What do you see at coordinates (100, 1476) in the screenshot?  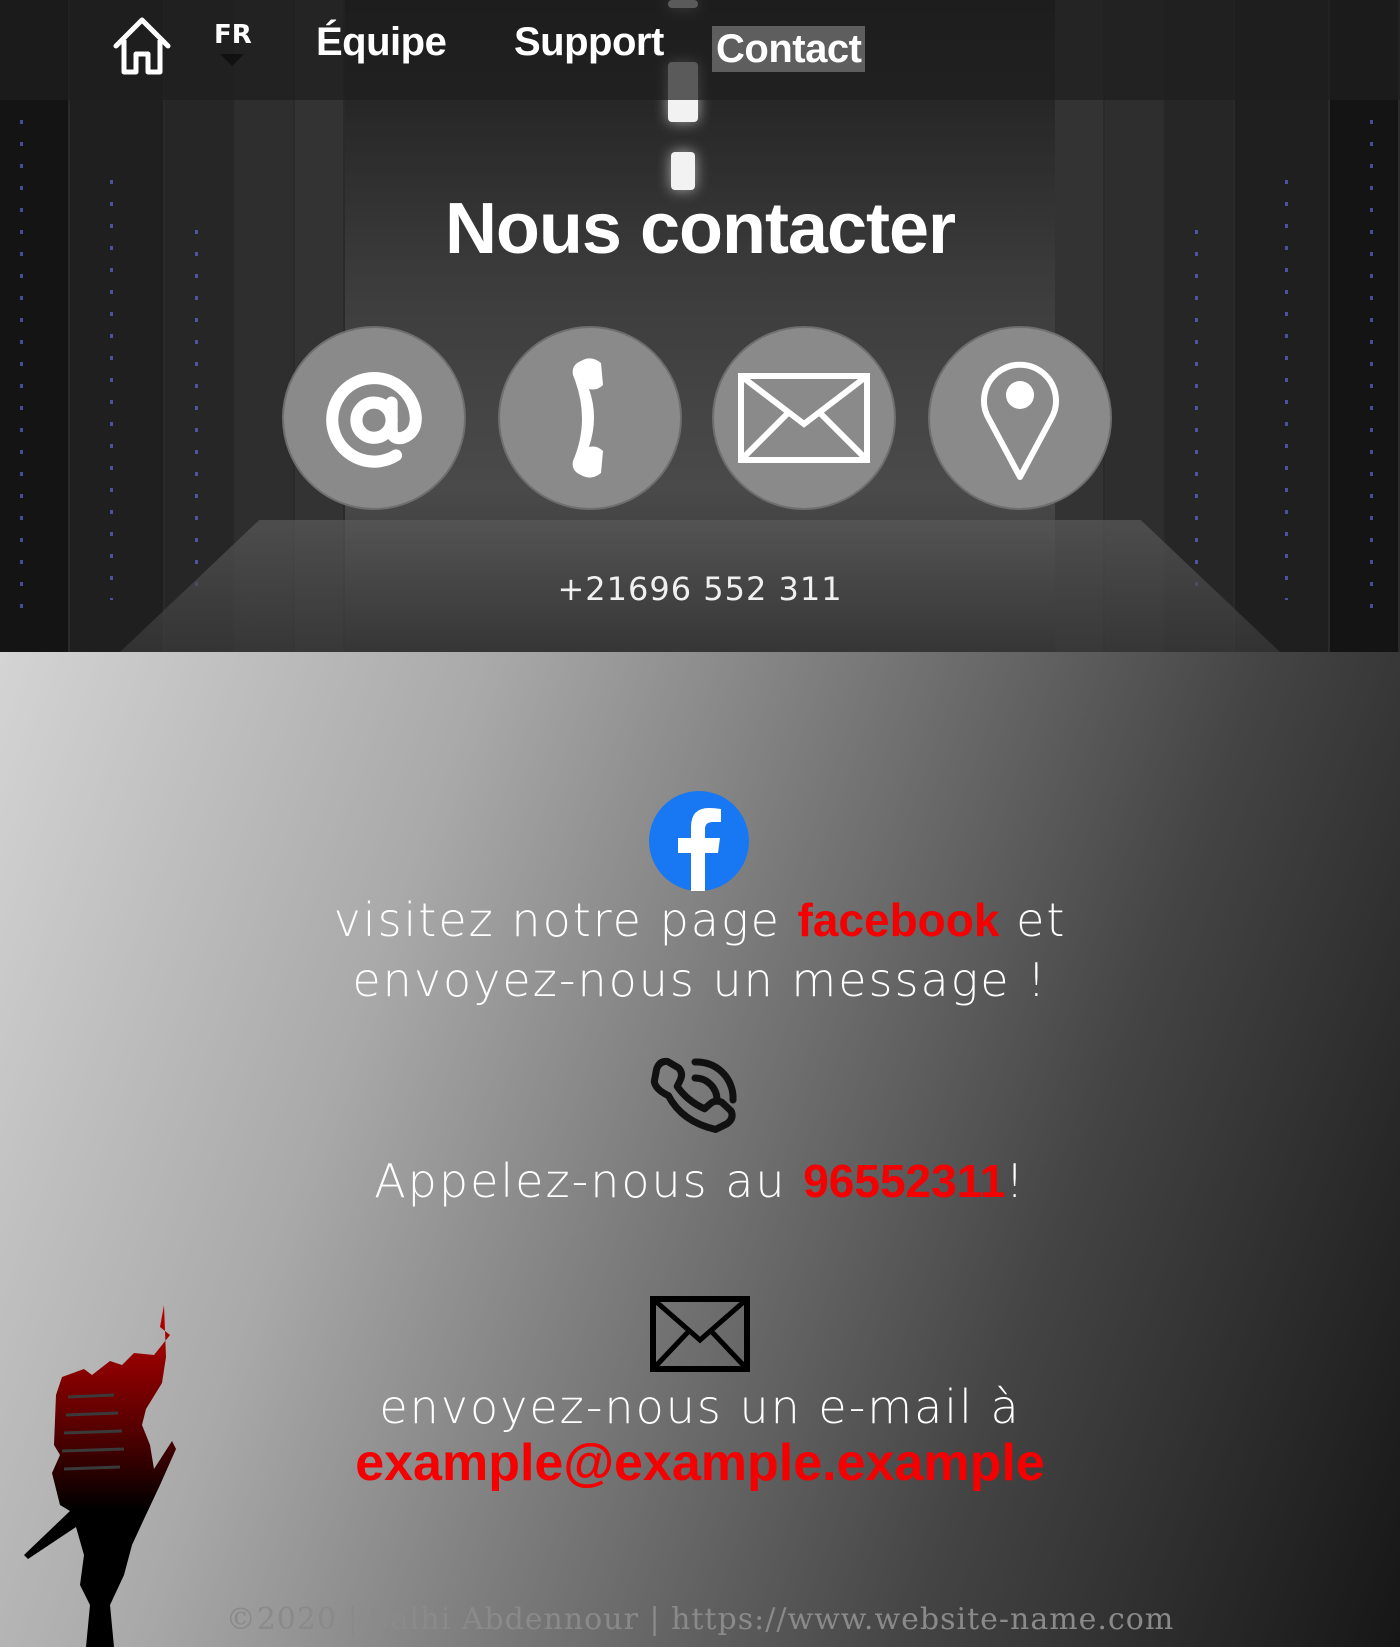 I see `samurai-logo` at bounding box center [100, 1476].